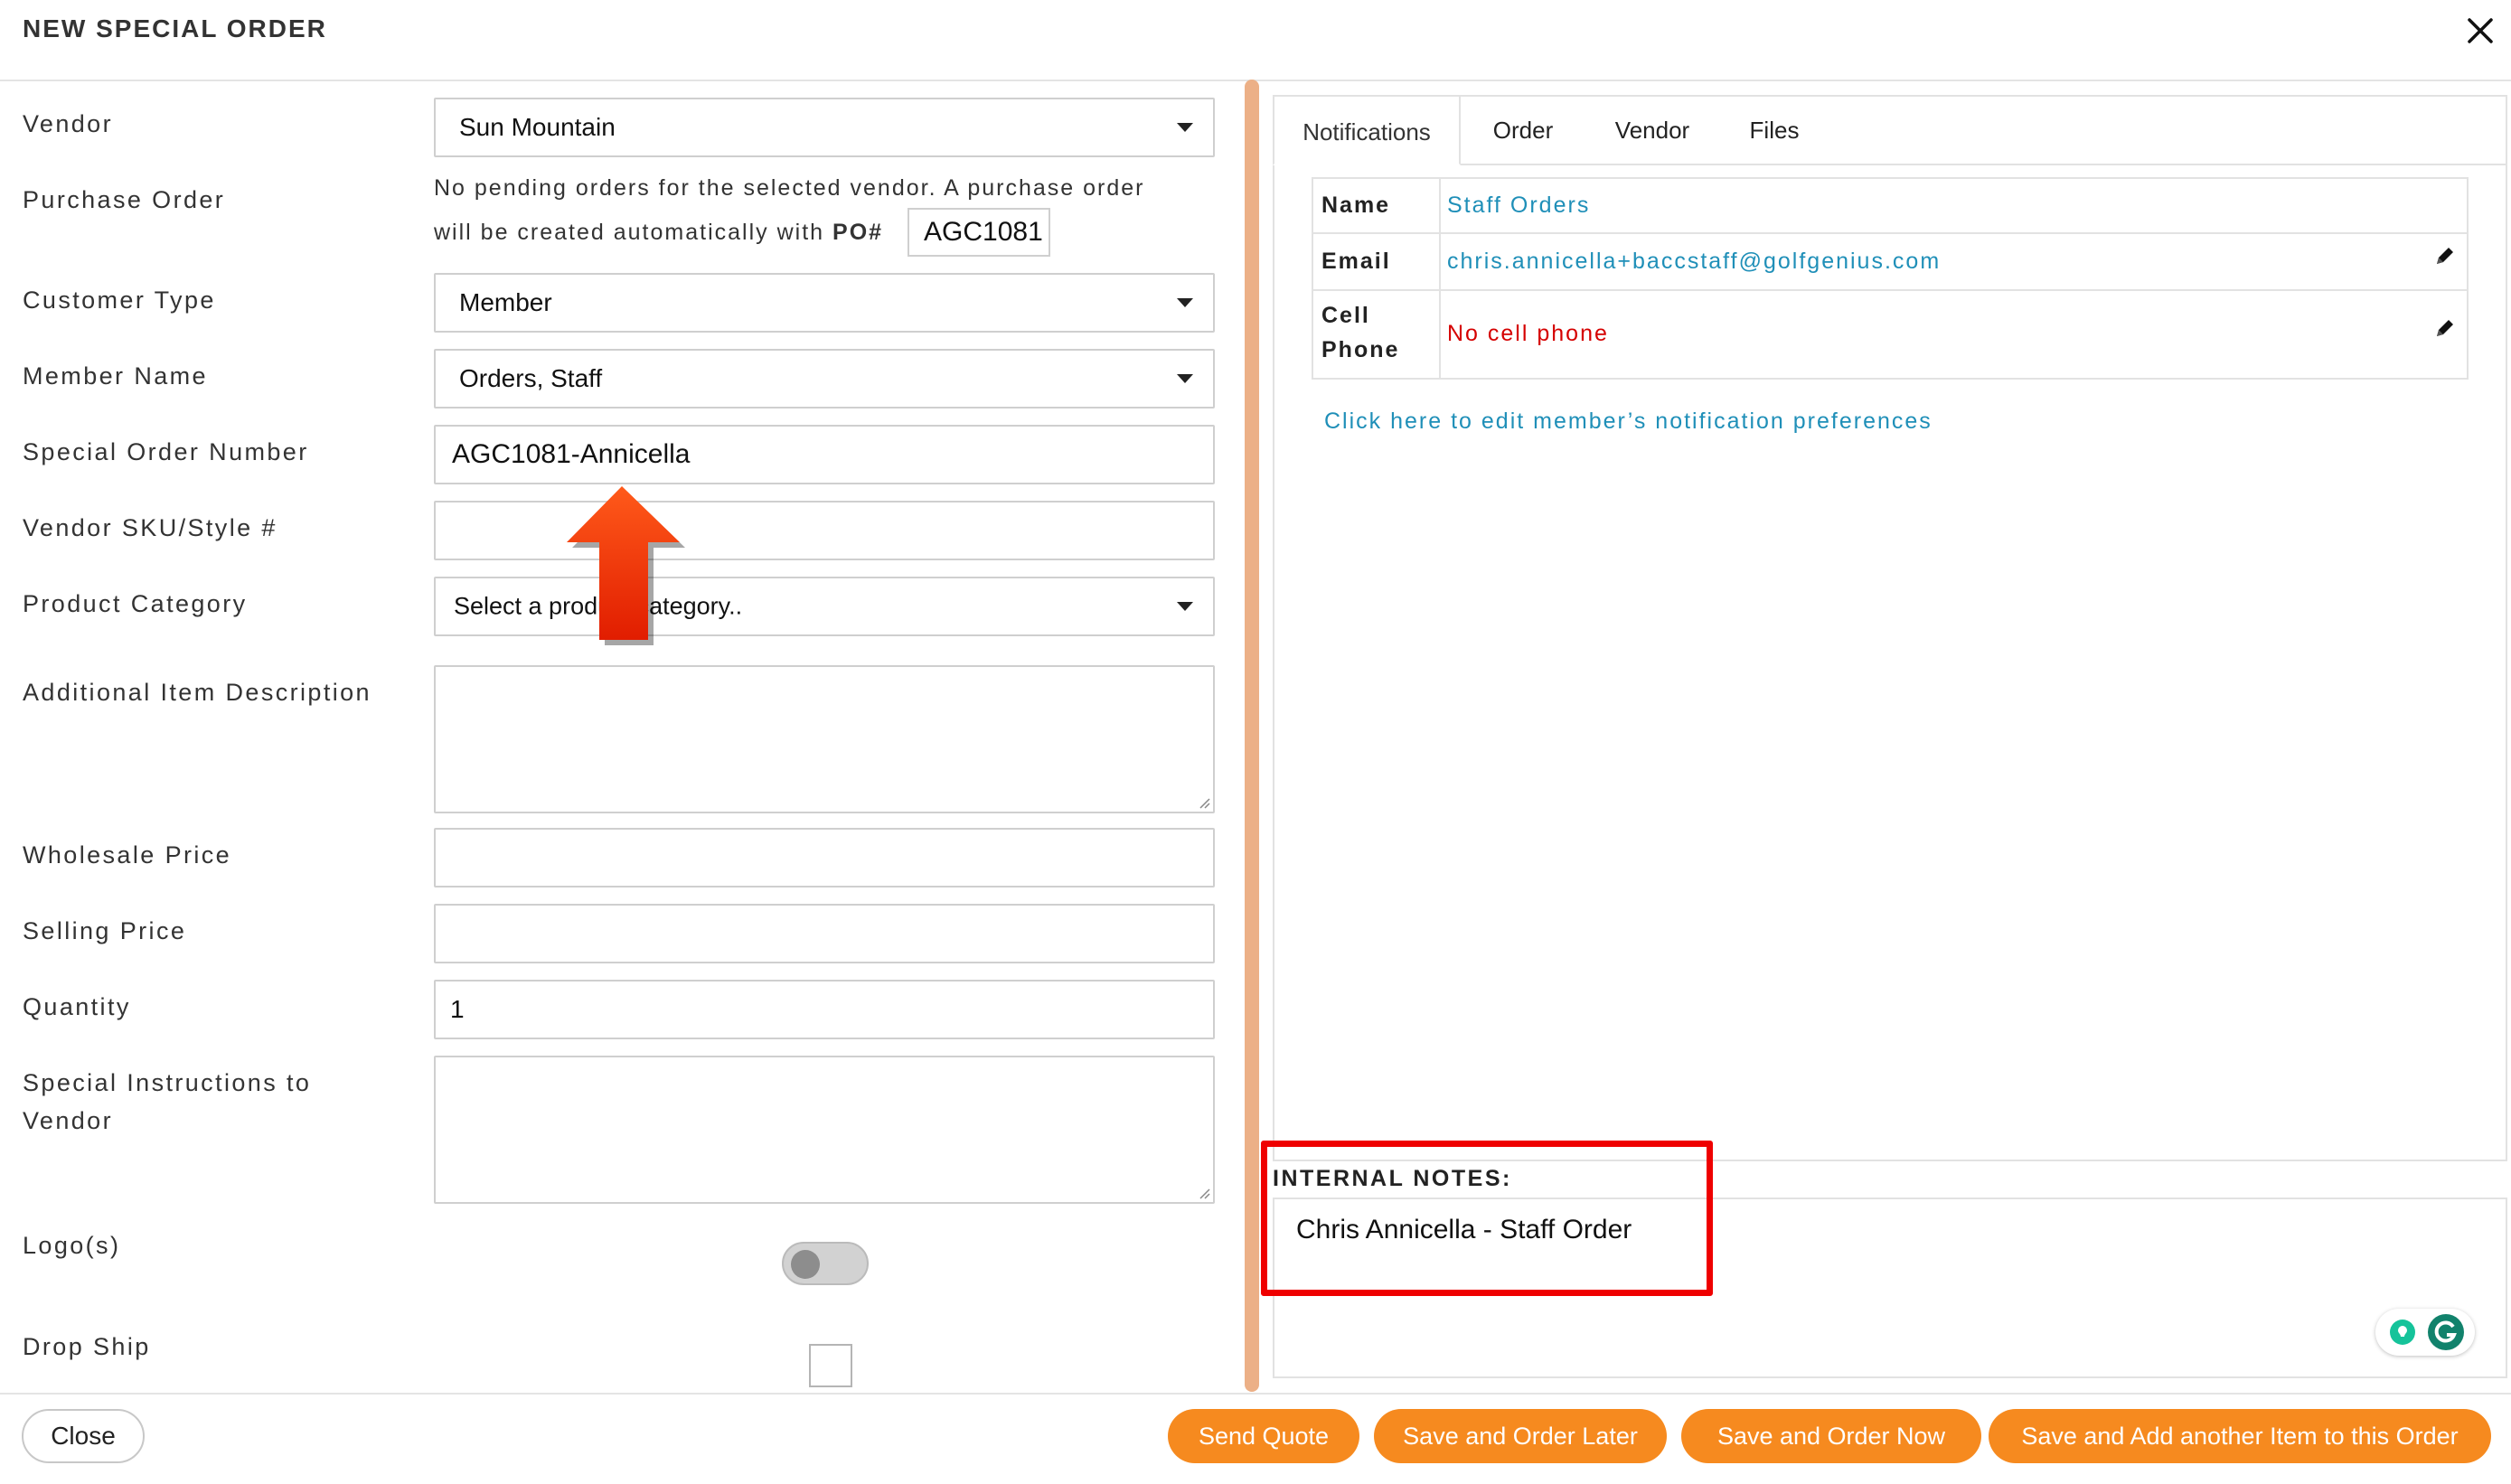  Describe the element at coordinates (135, 604) in the screenshot. I see `product-category-label: Product Category` at that location.